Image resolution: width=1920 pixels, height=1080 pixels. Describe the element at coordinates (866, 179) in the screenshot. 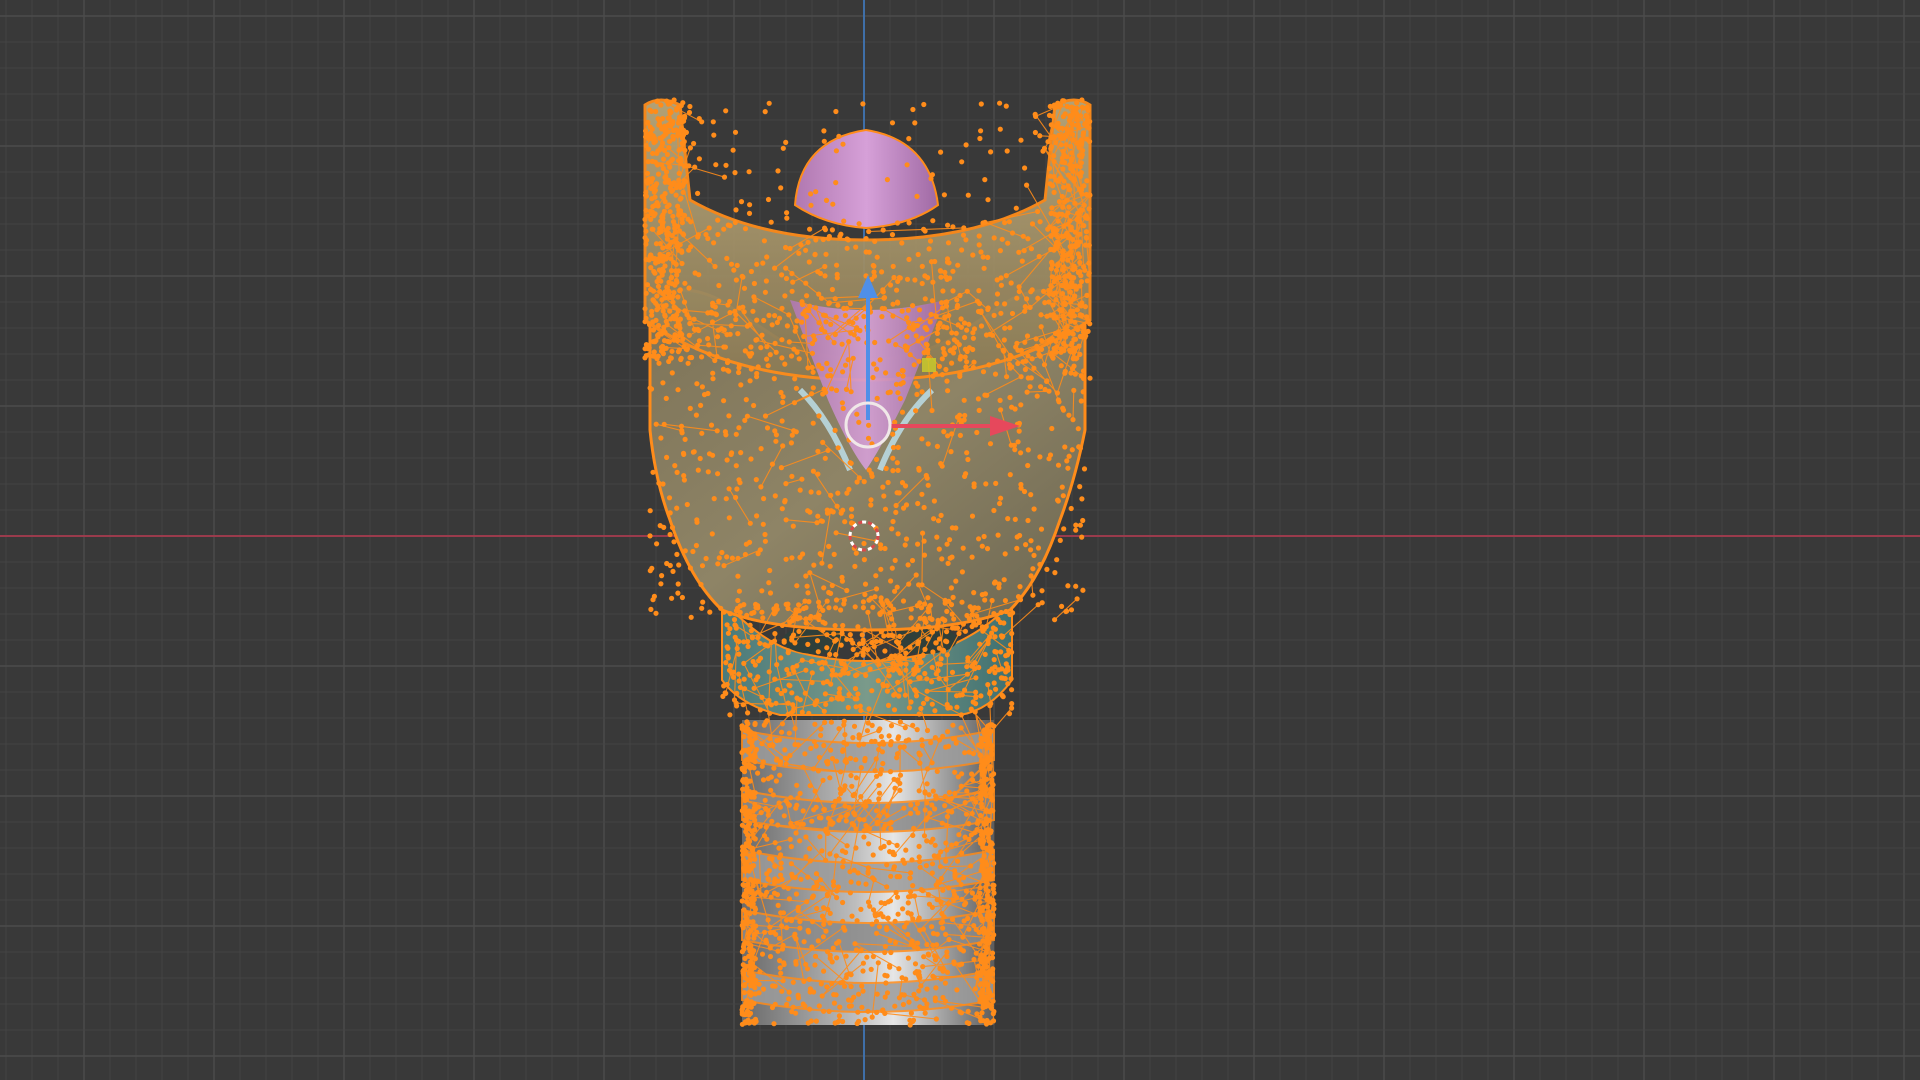

I see `epiglottis` at that location.